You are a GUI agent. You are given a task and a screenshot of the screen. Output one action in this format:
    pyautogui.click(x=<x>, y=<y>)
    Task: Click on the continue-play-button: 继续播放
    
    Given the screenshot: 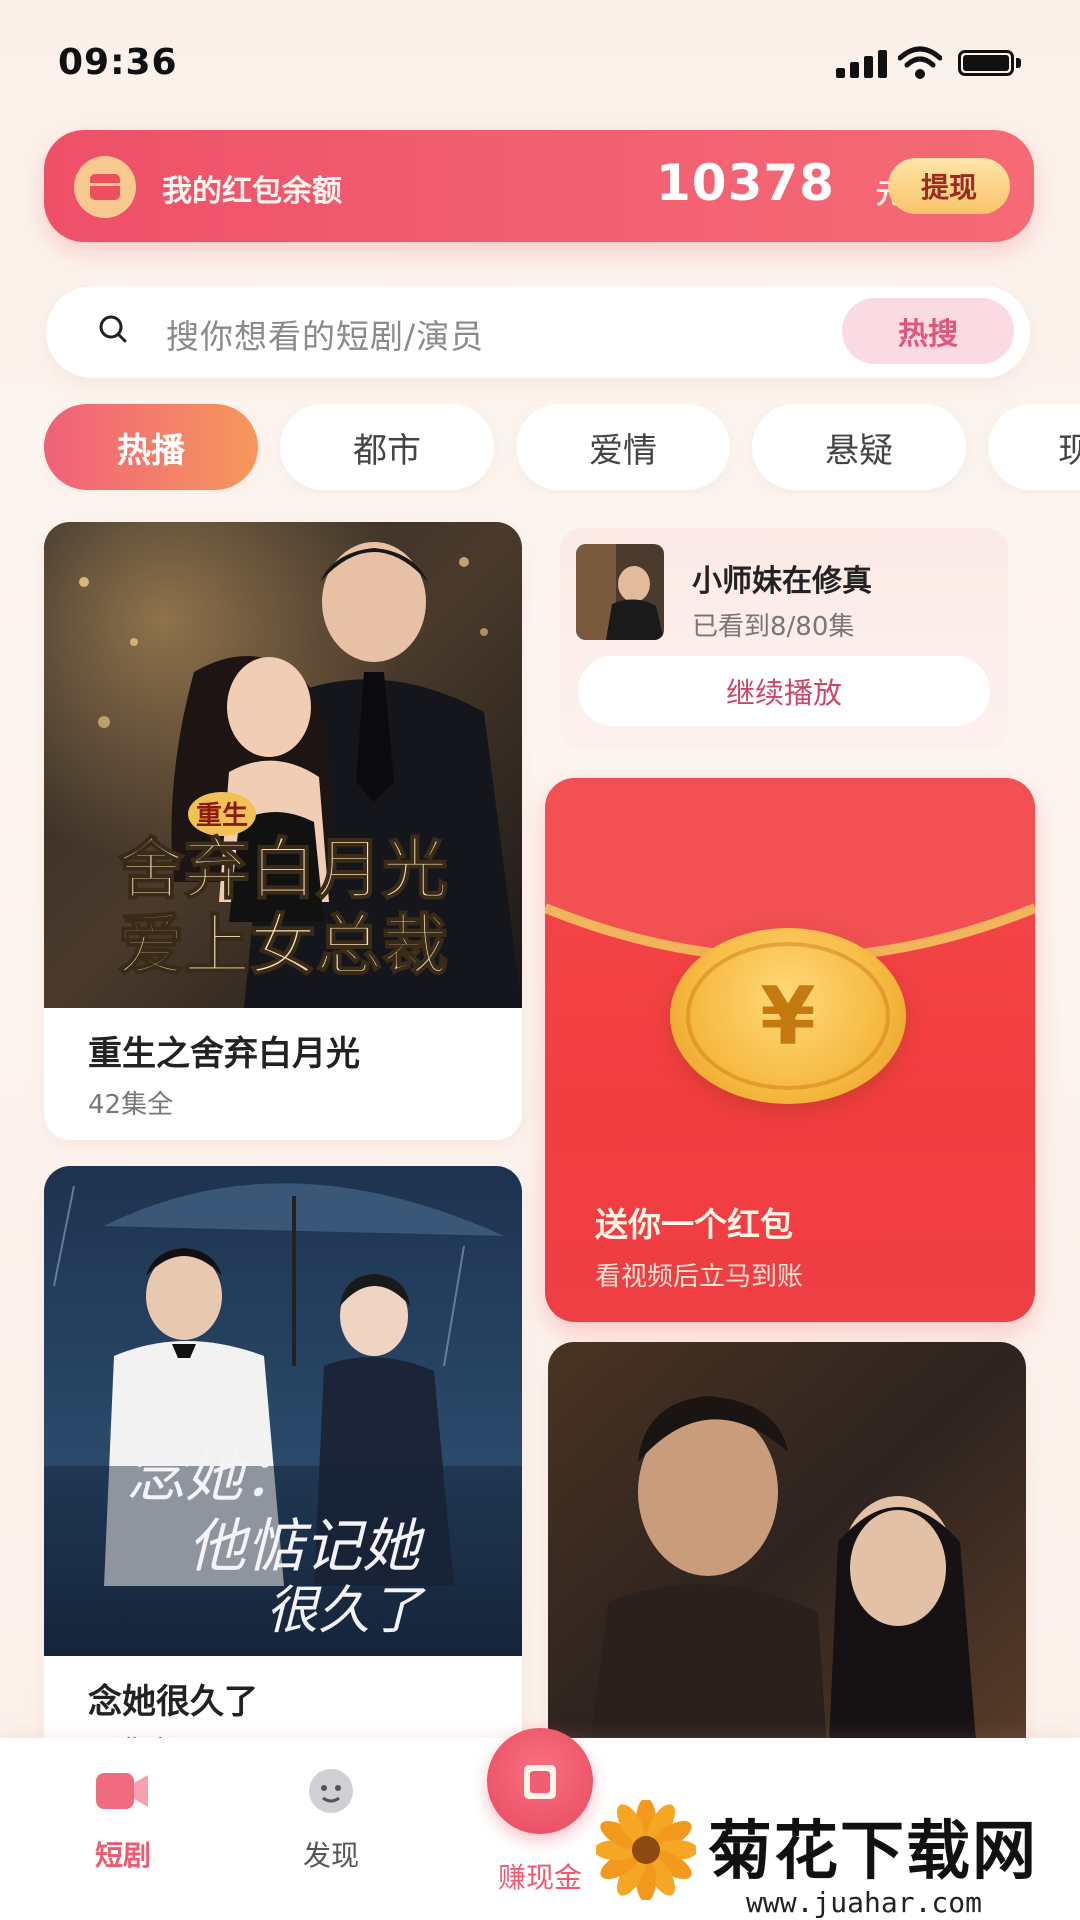 What is the action you would take?
    pyautogui.click(x=784, y=691)
    